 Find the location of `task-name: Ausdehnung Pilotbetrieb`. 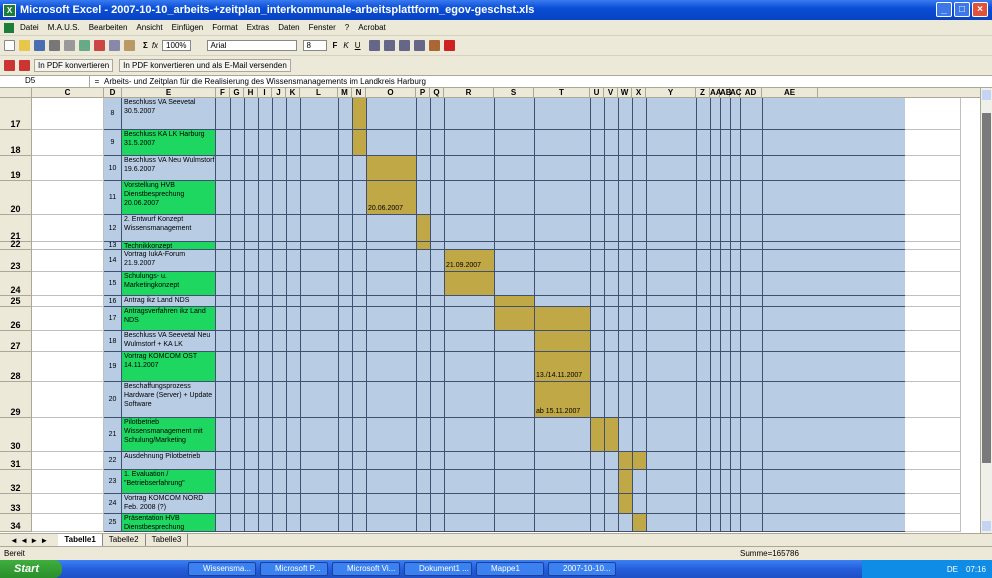

task-name: Ausdehnung Pilotbetrieb is located at coordinates (169, 461).